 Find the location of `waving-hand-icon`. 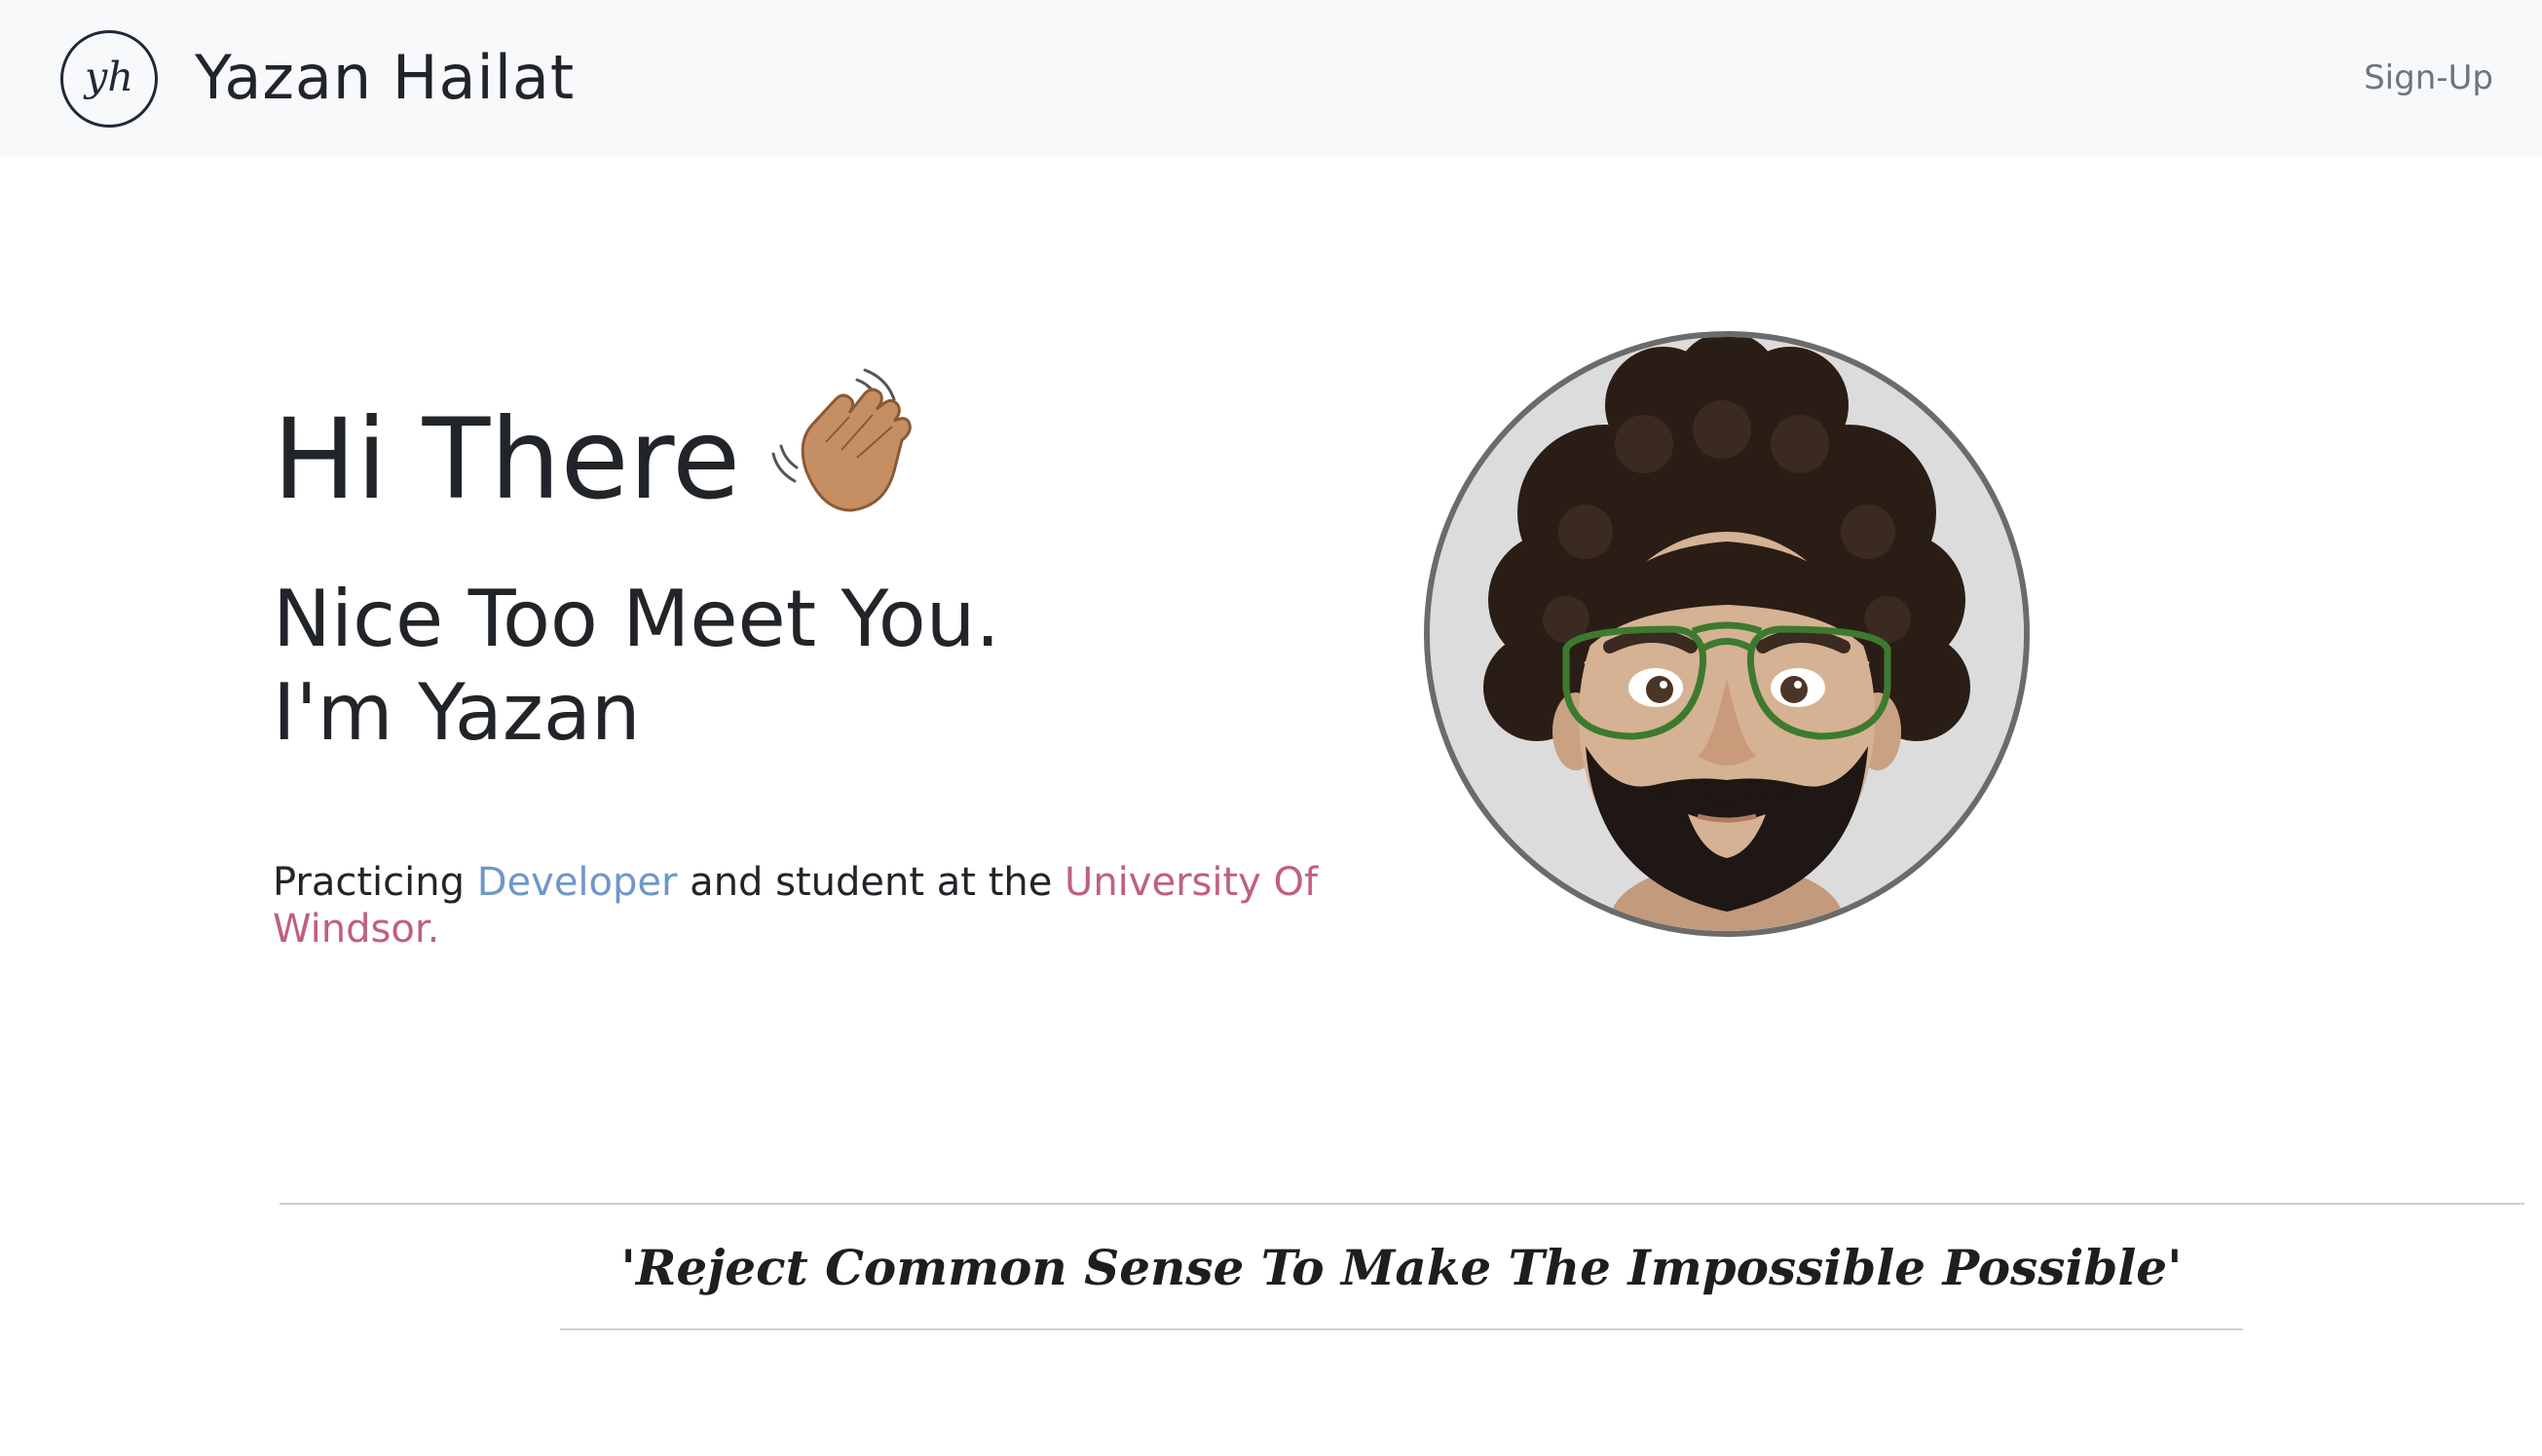

waving-hand-icon is located at coordinates (850, 447).